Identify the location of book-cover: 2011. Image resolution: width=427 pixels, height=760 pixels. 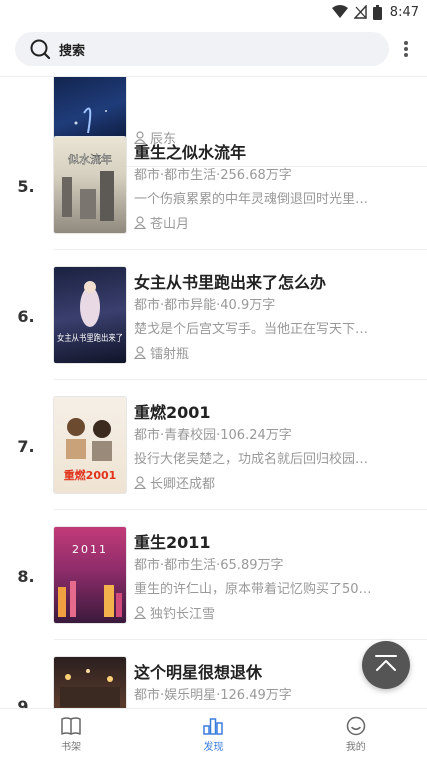
(90, 575).